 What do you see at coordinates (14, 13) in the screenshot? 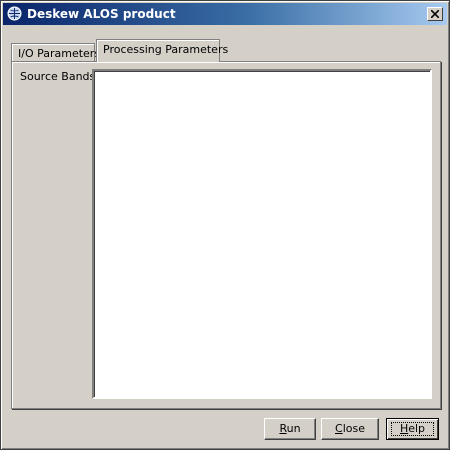
I see `app-icon` at bounding box center [14, 13].